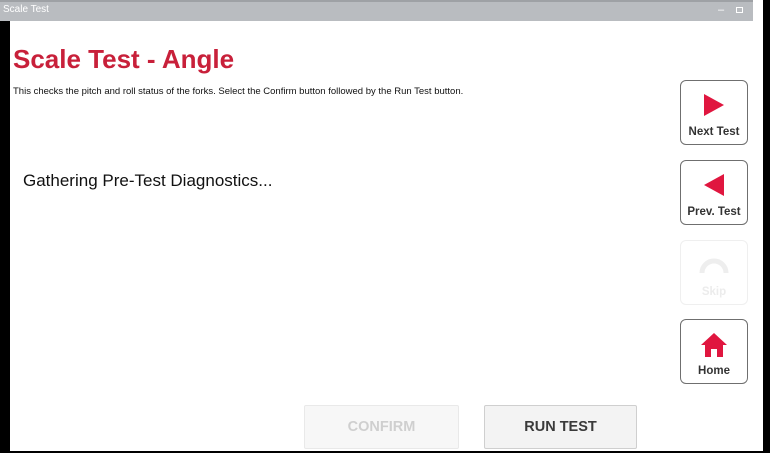  What do you see at coordinates (376, 10) in the screenshot?
I see `title-bar: Scale Test –` at bounding box center [376, 10].